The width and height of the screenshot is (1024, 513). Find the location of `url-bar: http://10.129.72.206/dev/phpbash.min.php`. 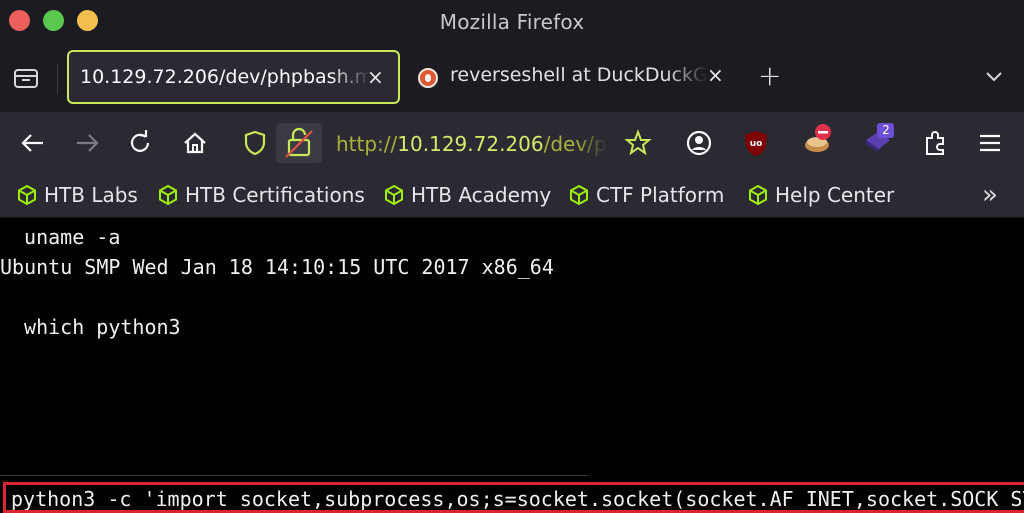

url-bar: http://10.129.72.206/dev/phpbash.min.php is located at coordinates (429, 143).